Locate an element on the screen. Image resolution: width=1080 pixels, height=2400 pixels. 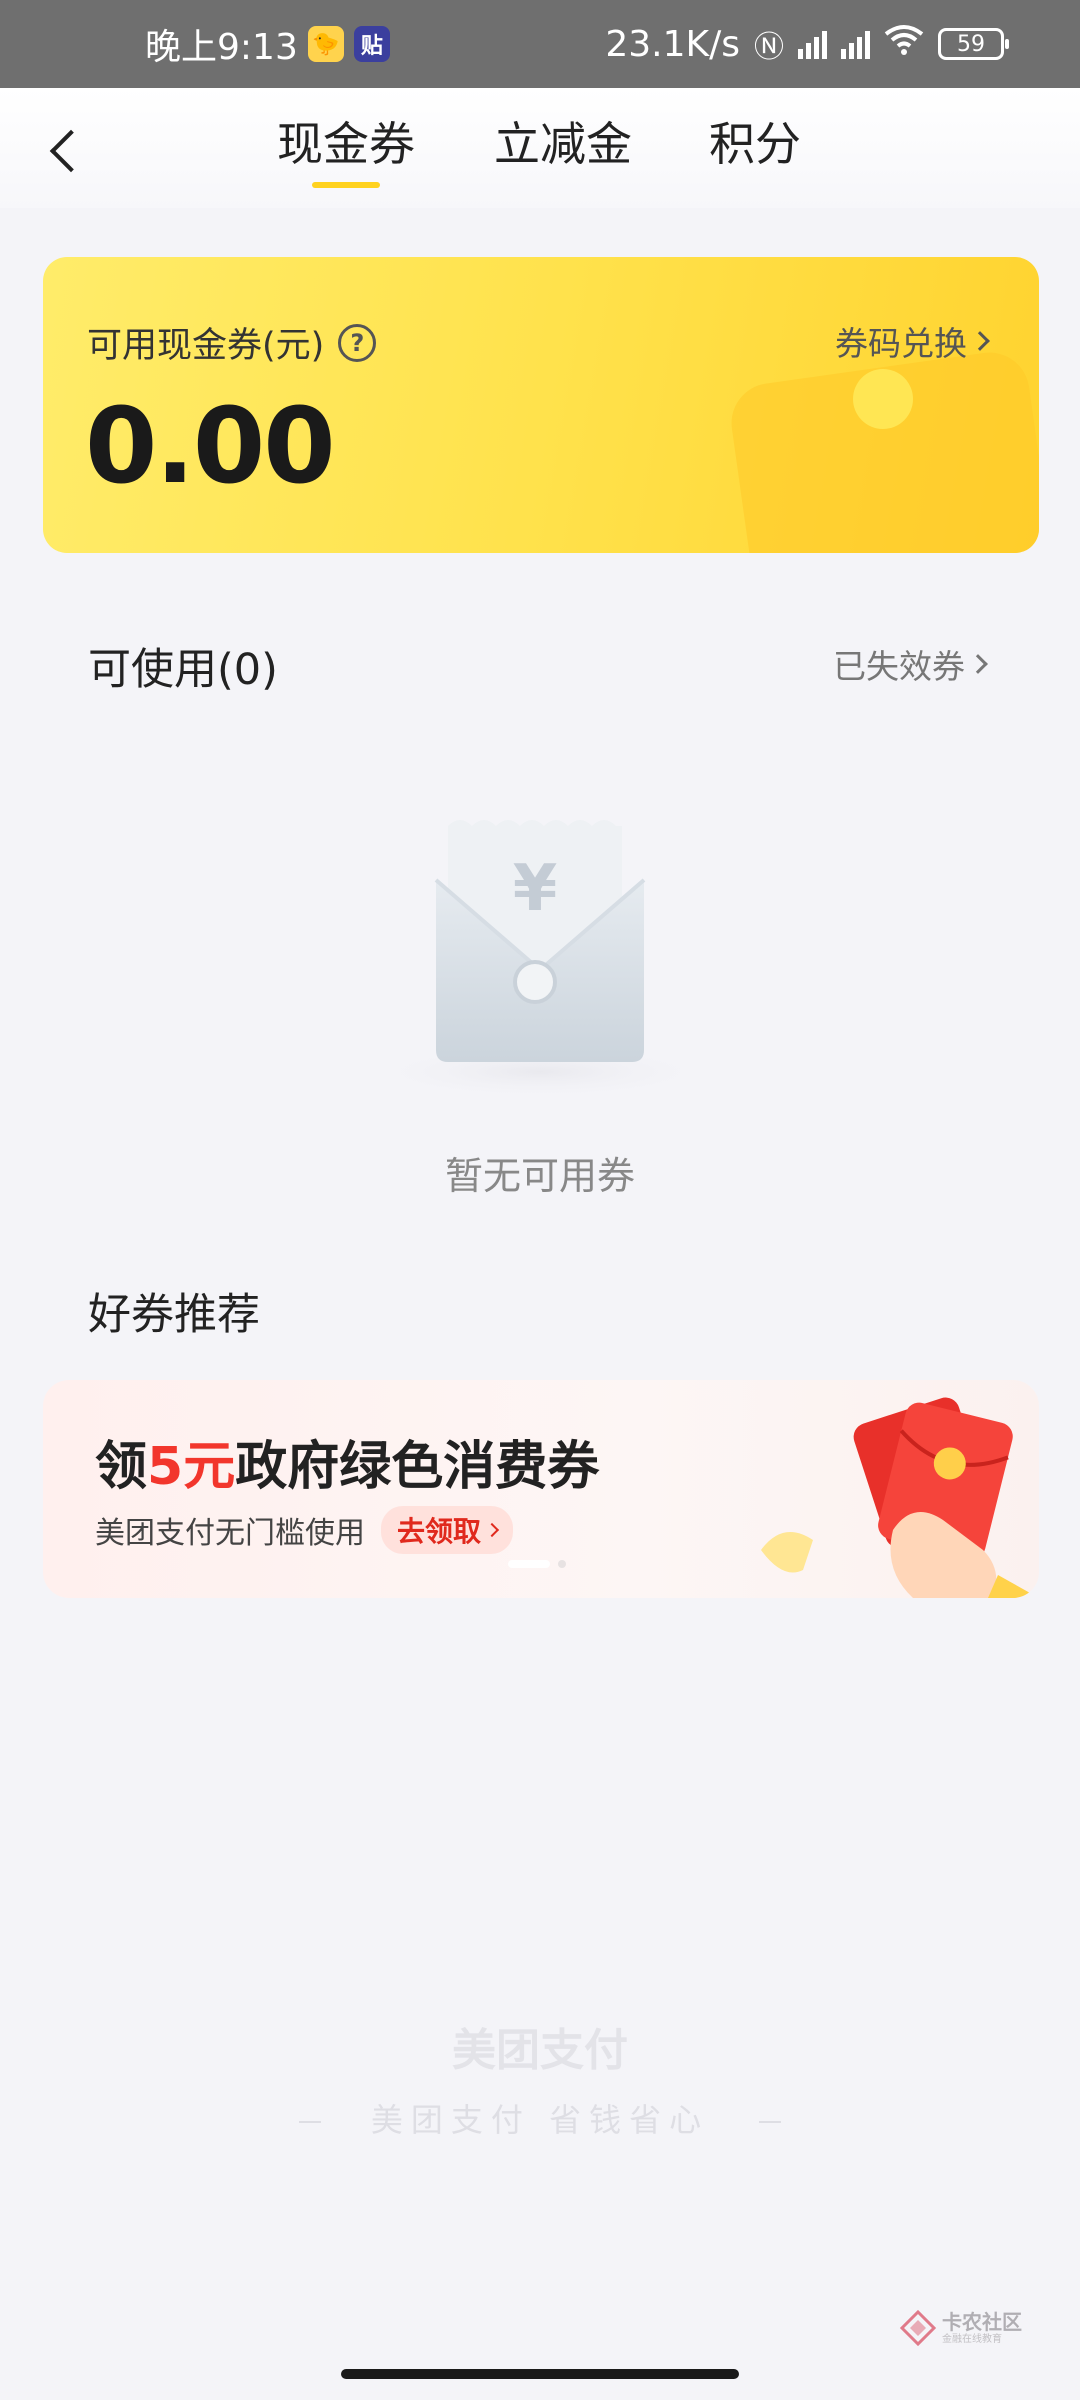
tab-instant-discount: 立减金 is located at coordinates (563, 148).